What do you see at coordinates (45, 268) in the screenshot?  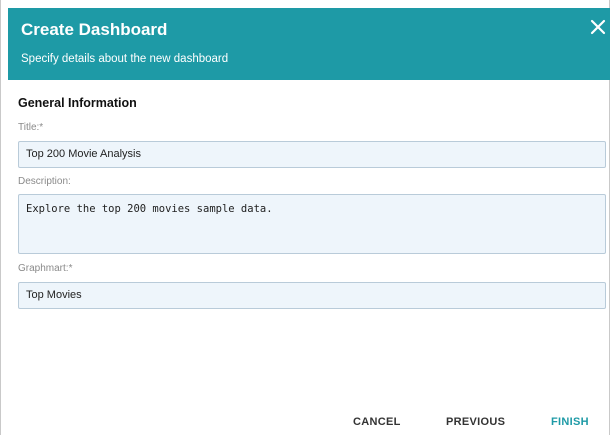 I see `graphmart-label: Graphmart:*` at bounding box center [45, 268].